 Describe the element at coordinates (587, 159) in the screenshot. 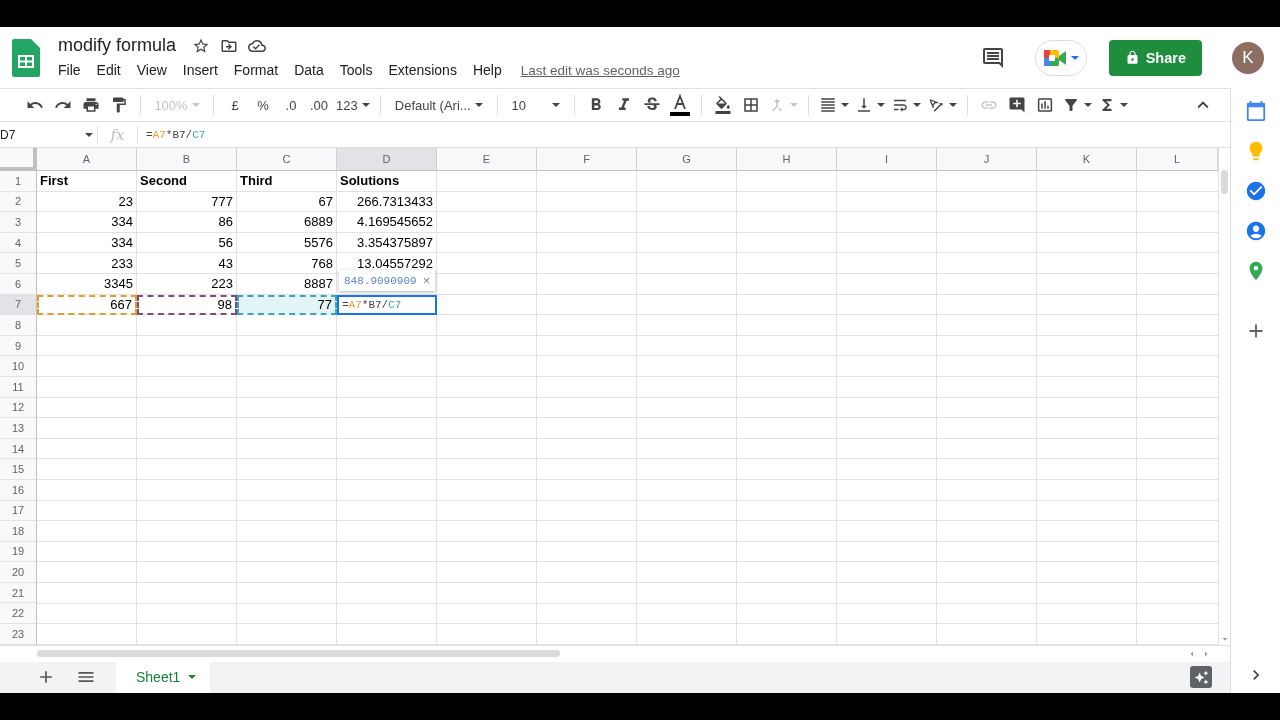

I see `column-header: F` at that location.